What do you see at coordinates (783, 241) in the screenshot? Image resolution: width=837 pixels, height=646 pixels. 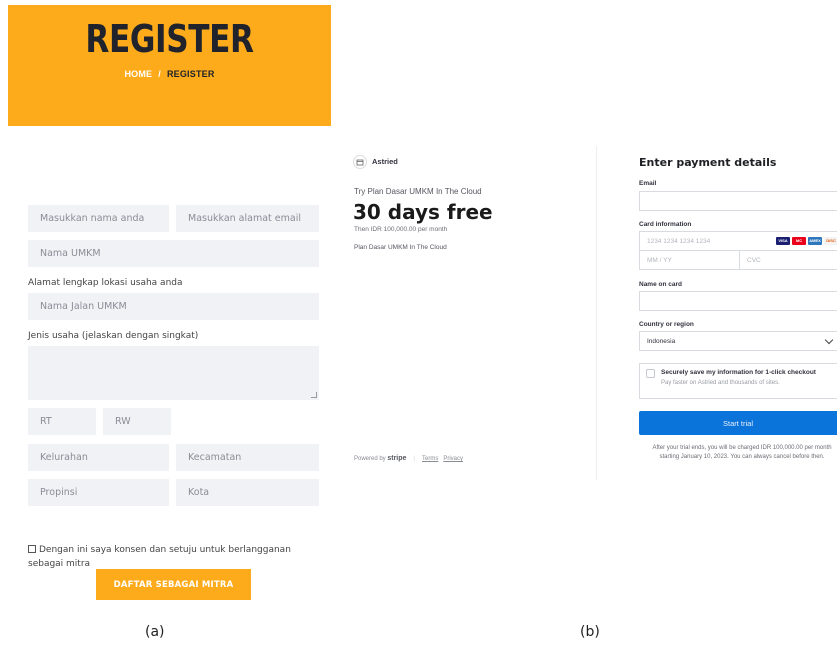 I see `visa-icon: VISA` at bounding box center [783, 241].